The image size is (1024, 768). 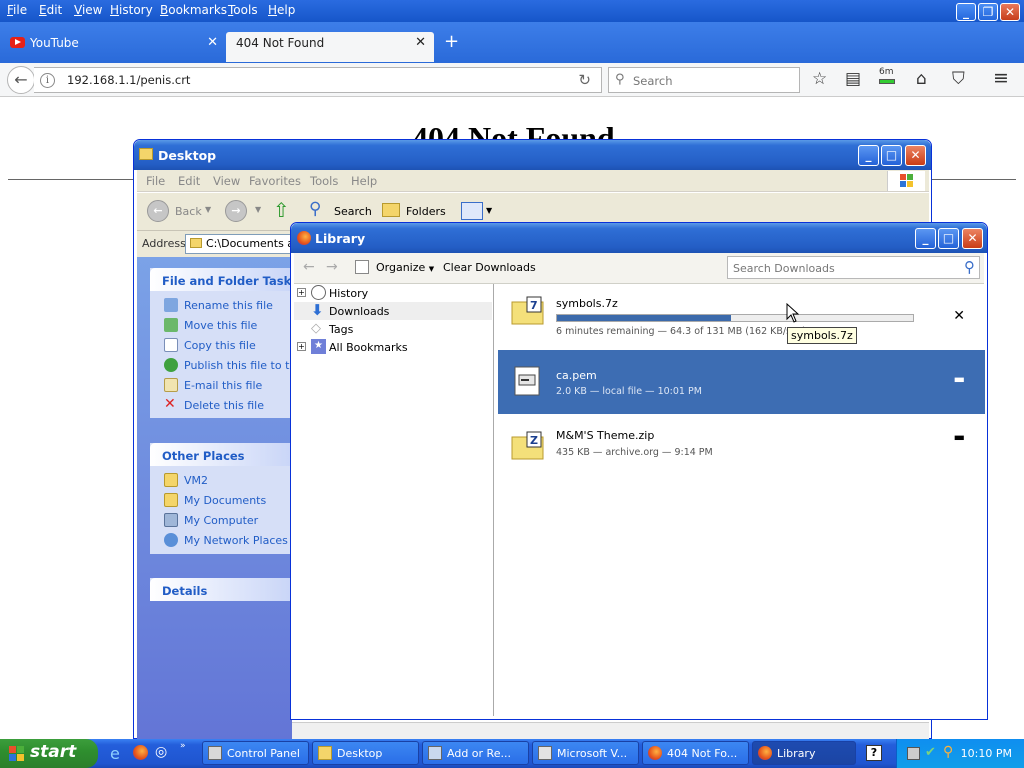 What do you see at coordinates (1001, 78) in the screenshot?
I see `menu-hamburger-icon: ≡` at bounding box center [1001, 78].